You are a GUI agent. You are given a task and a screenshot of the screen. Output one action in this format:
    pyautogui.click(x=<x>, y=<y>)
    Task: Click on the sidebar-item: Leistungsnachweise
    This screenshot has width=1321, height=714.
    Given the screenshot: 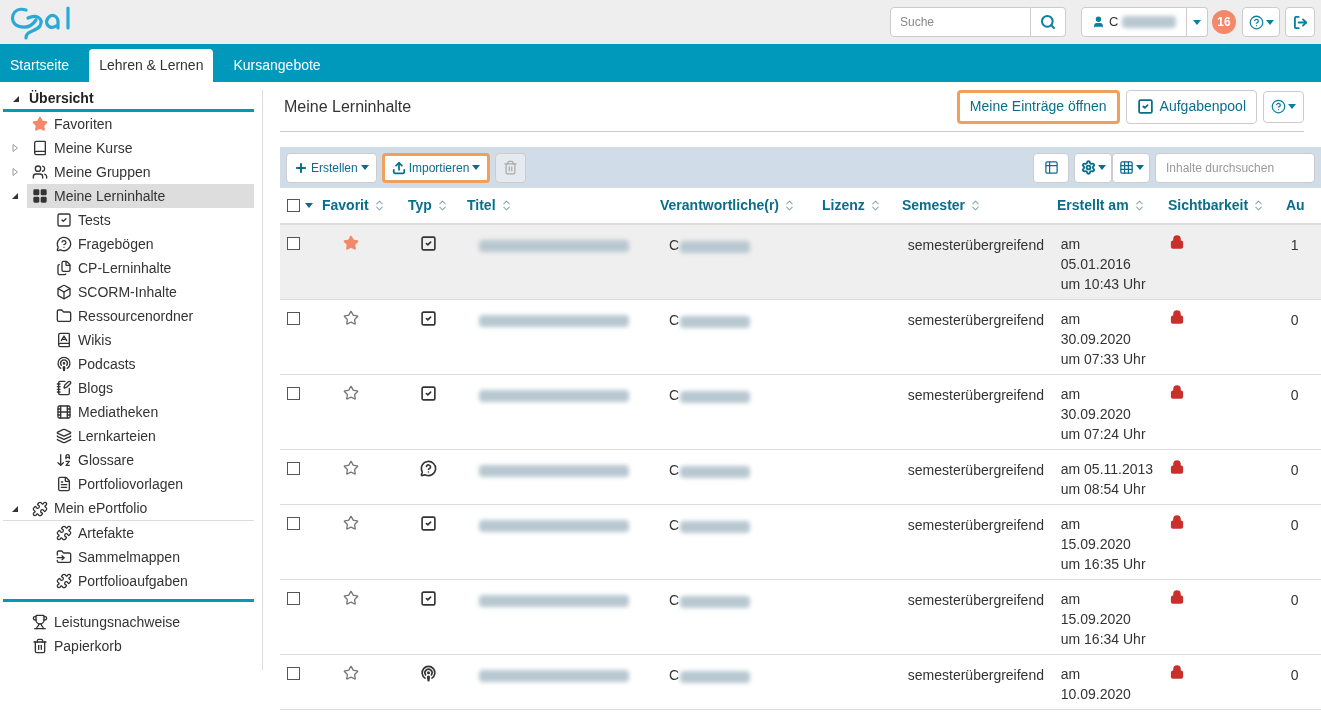 What is the action you would take?
    pyautogui.click(x=143, y=622)
    